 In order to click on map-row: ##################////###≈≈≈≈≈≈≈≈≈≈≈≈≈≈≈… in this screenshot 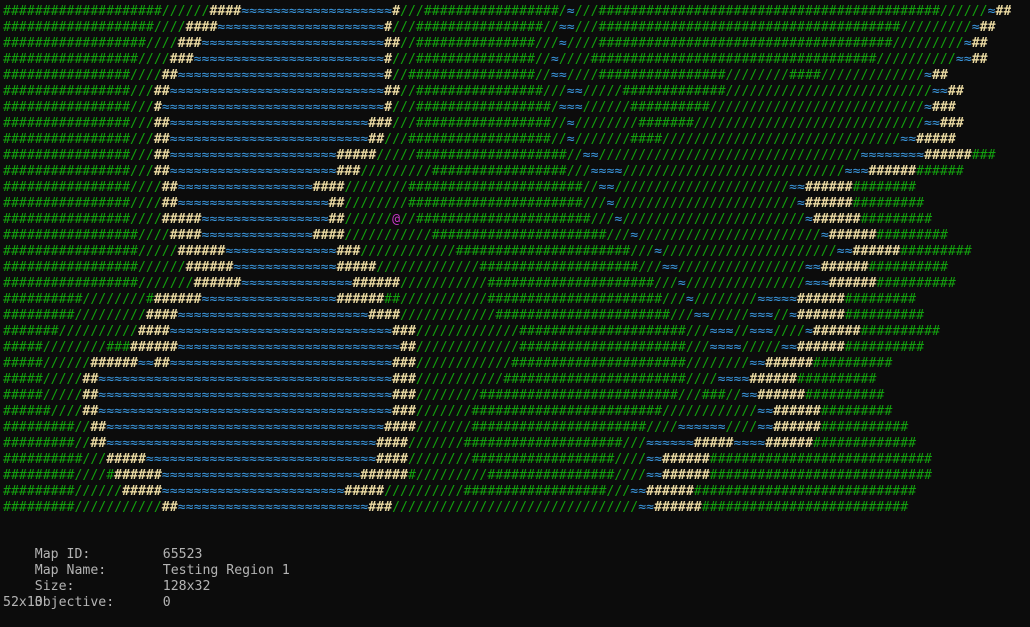, I will do `click(495, 43)`.